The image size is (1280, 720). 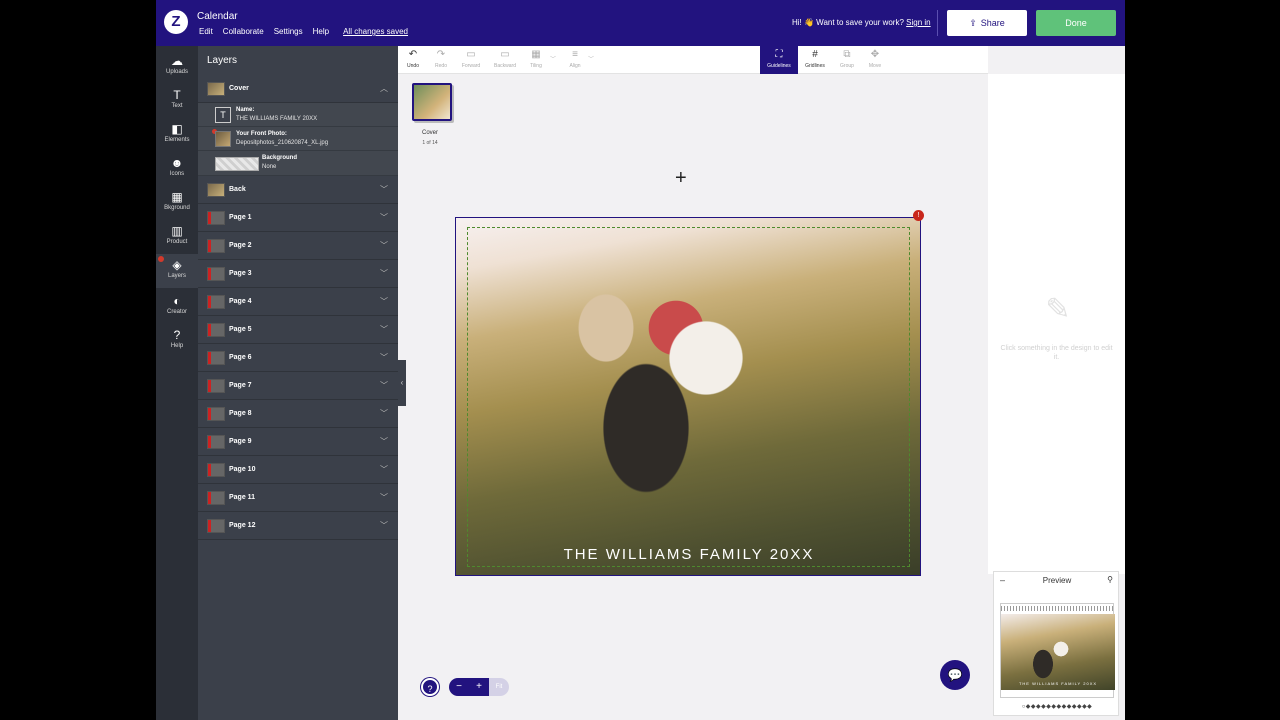 I want to click on rail-icons: ☻ Icons, so click(x=177, y=169).